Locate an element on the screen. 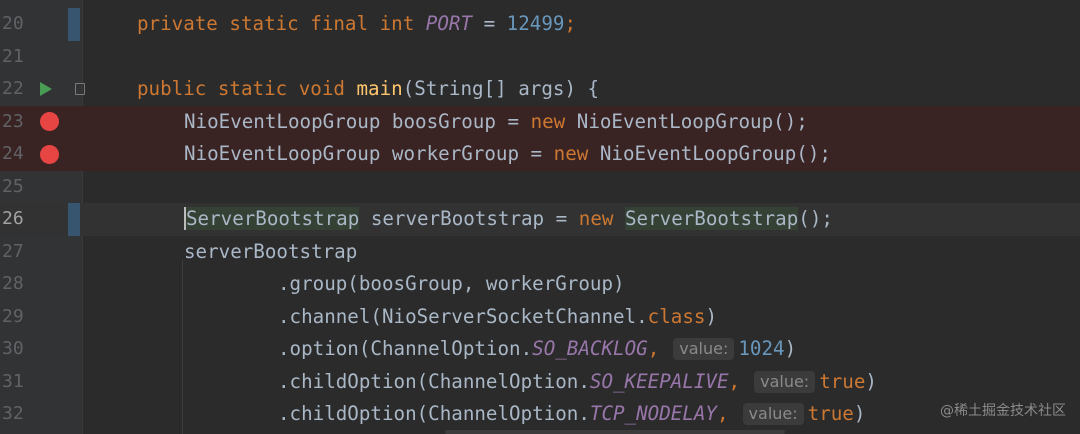 This screenshot has height=434, width=1080. line-number: 23 is located at coordinates (13, 121).